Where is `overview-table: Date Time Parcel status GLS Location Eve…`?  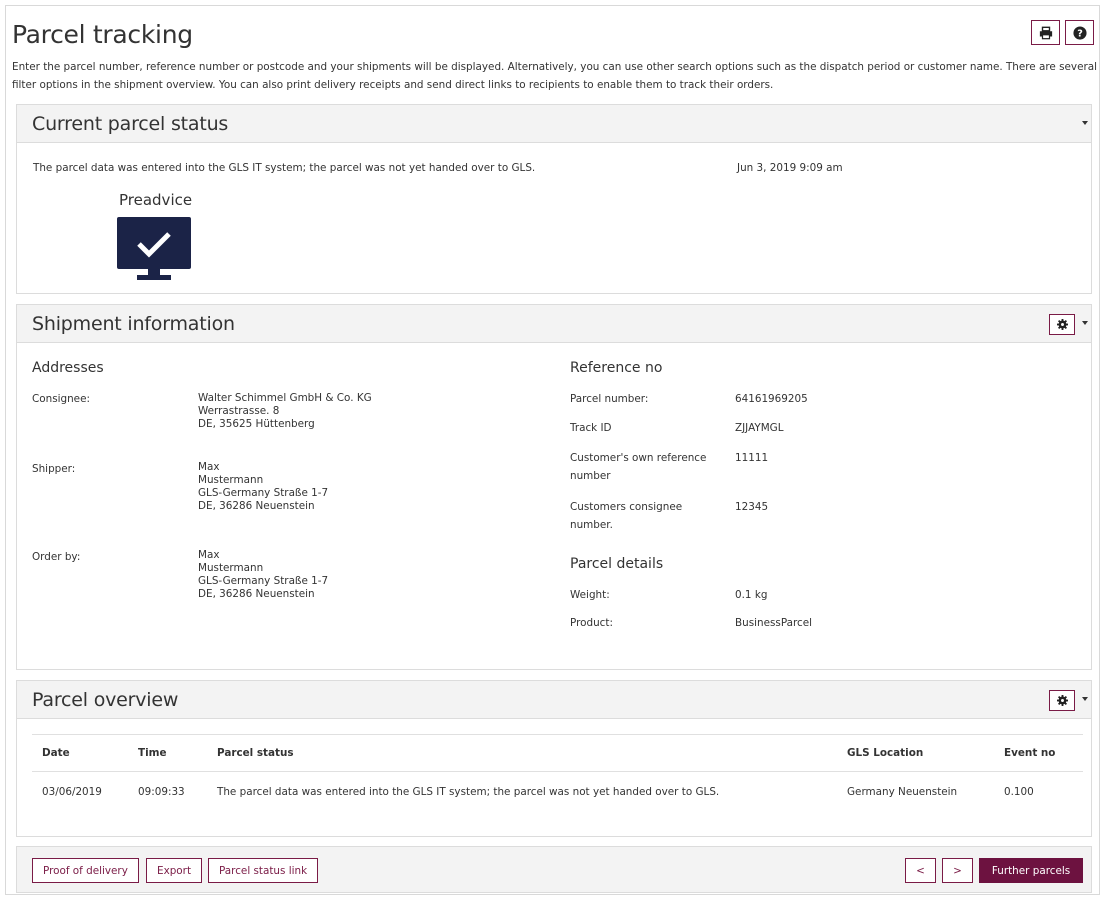
overview-table: Date Time Parcel status GLS Location Eve… is located at coordinates (557, 773).